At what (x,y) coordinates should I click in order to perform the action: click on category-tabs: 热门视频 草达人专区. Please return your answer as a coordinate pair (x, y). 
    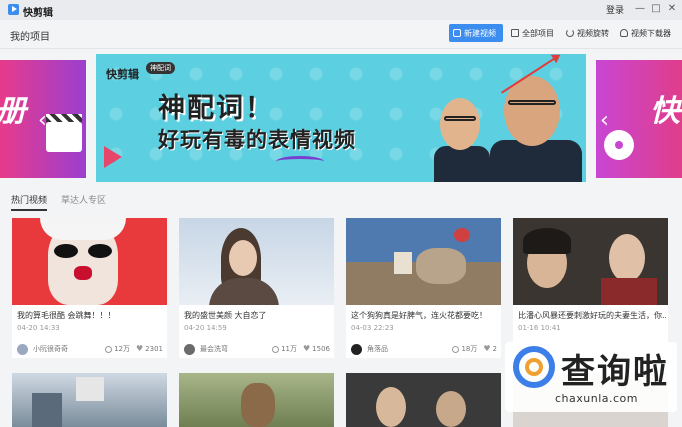
    Looking at the image, I should click on (58, 202).